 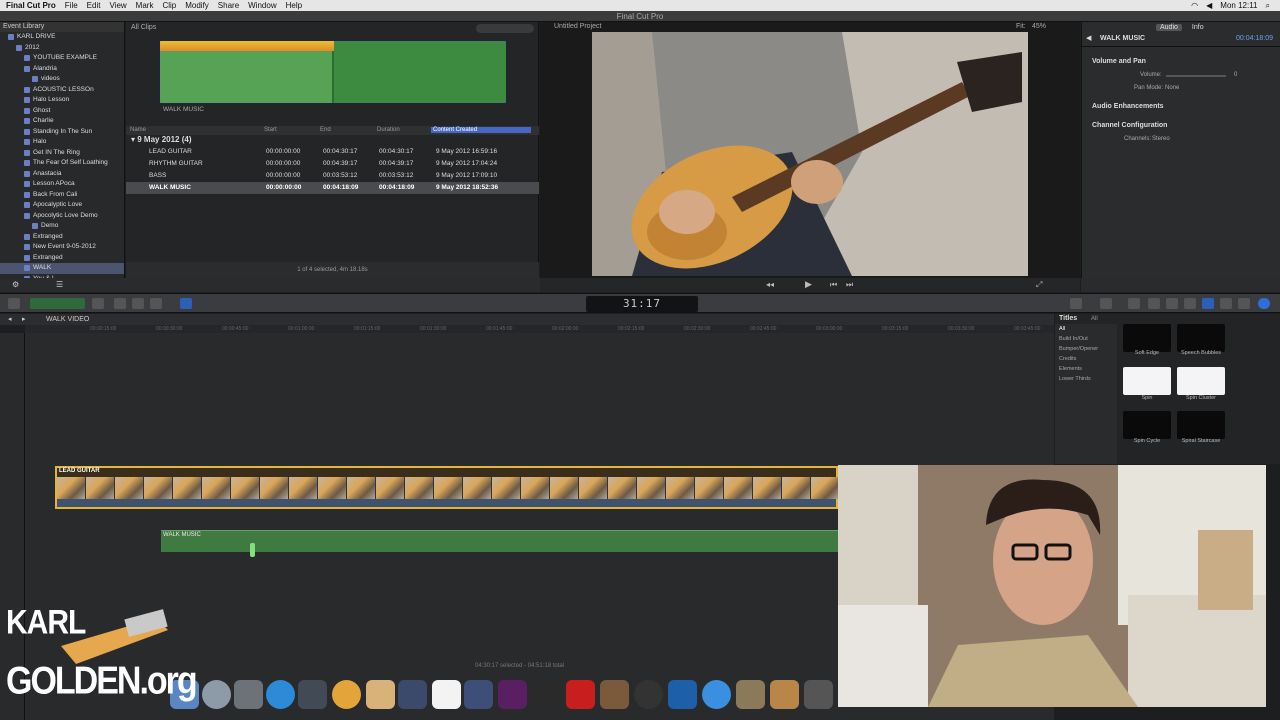 I want to click on retime-button, so click(x=1106, y=303).